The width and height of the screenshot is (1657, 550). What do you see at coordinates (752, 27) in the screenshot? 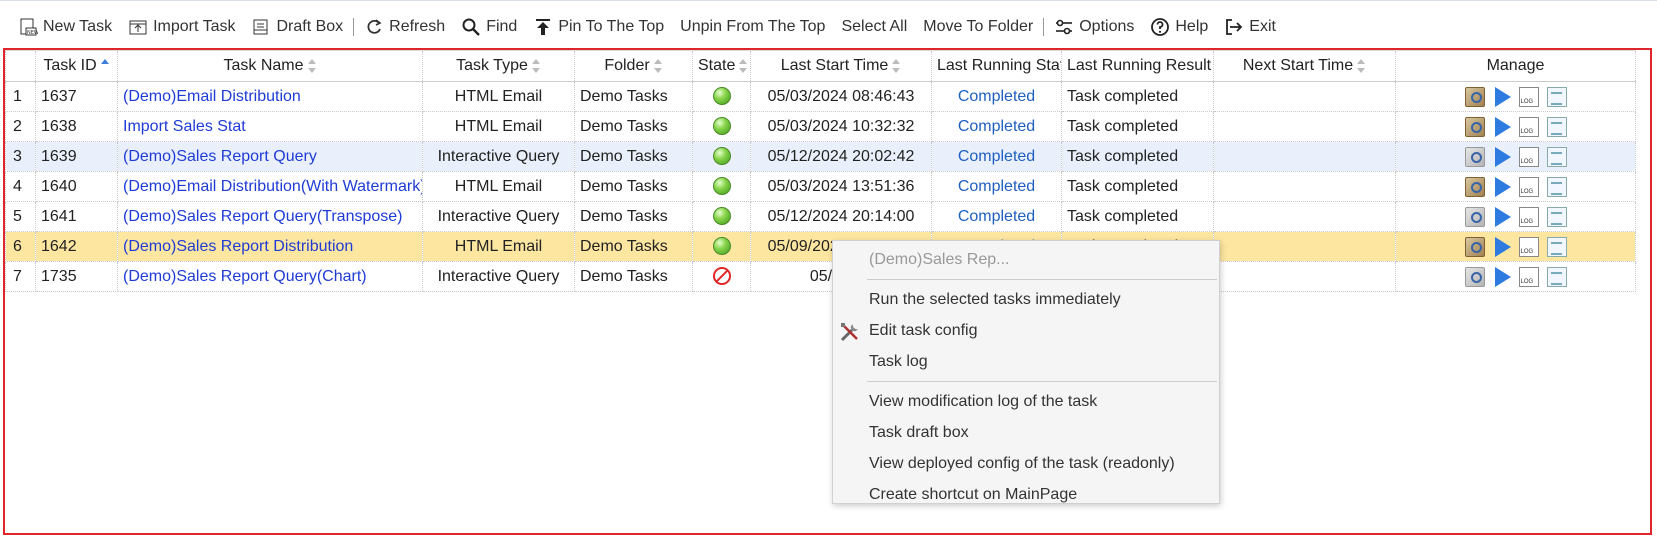
I see `unpin-top-button: Unpin From The Top` at bounding box center [752, 27].